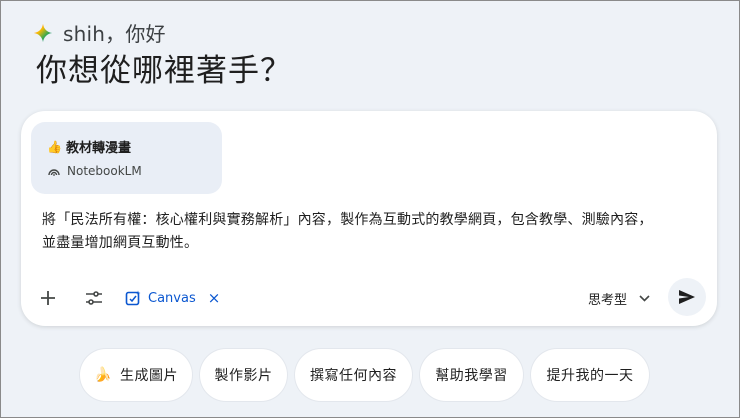 This screenshot has height=418, width=740. What do you see at coordinates (104, 171) in the screenshot?
I see `attachment-source-text: NotebookLM` at bounding box center [104, 171].